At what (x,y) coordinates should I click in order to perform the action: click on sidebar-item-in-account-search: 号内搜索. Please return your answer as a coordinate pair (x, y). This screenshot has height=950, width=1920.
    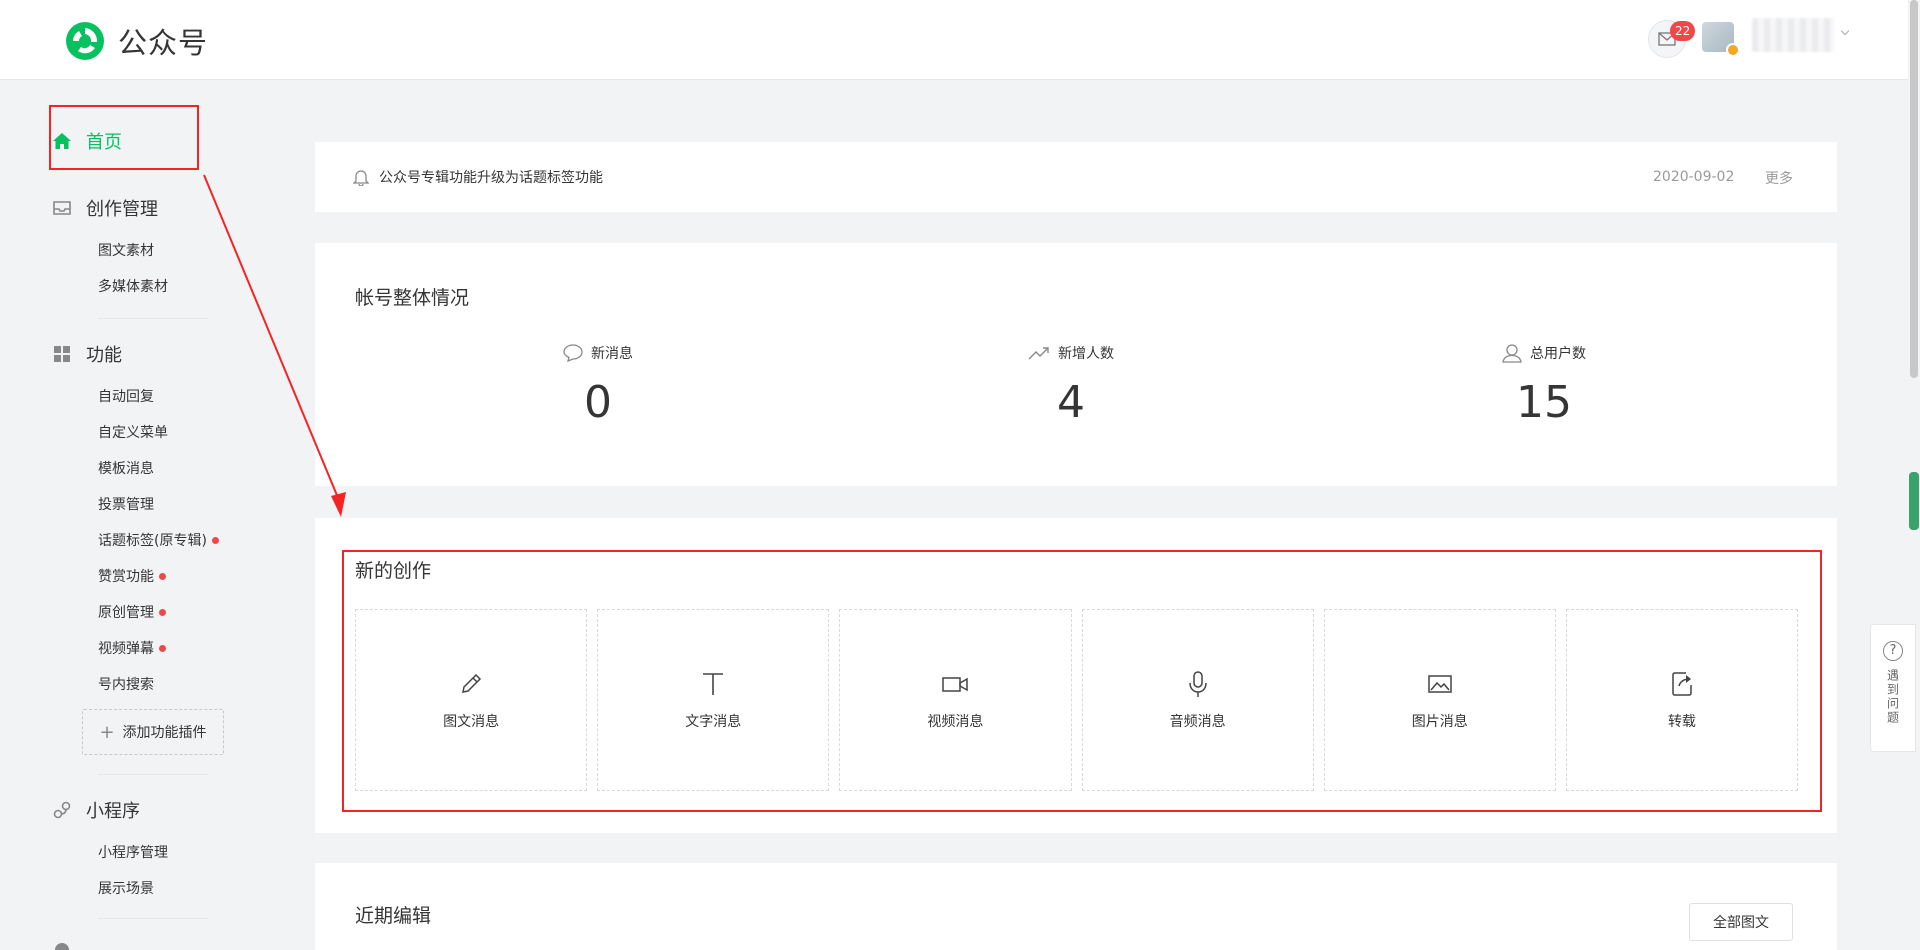
    Looking at the image, I should click on (126, 684).